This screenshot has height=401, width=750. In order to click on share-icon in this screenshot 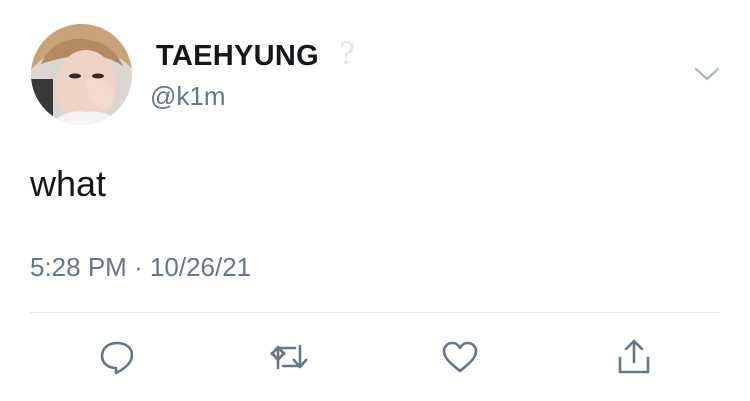, I will do `click(634, 356)`.